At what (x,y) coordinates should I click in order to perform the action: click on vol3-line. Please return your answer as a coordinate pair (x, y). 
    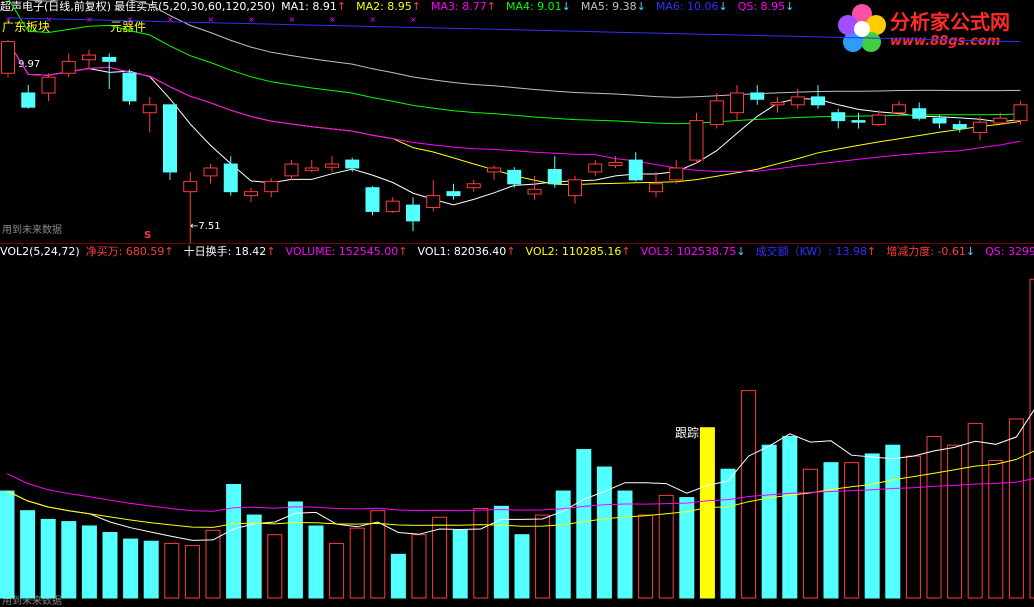
    Looking at the image, I should click on (520, 492).